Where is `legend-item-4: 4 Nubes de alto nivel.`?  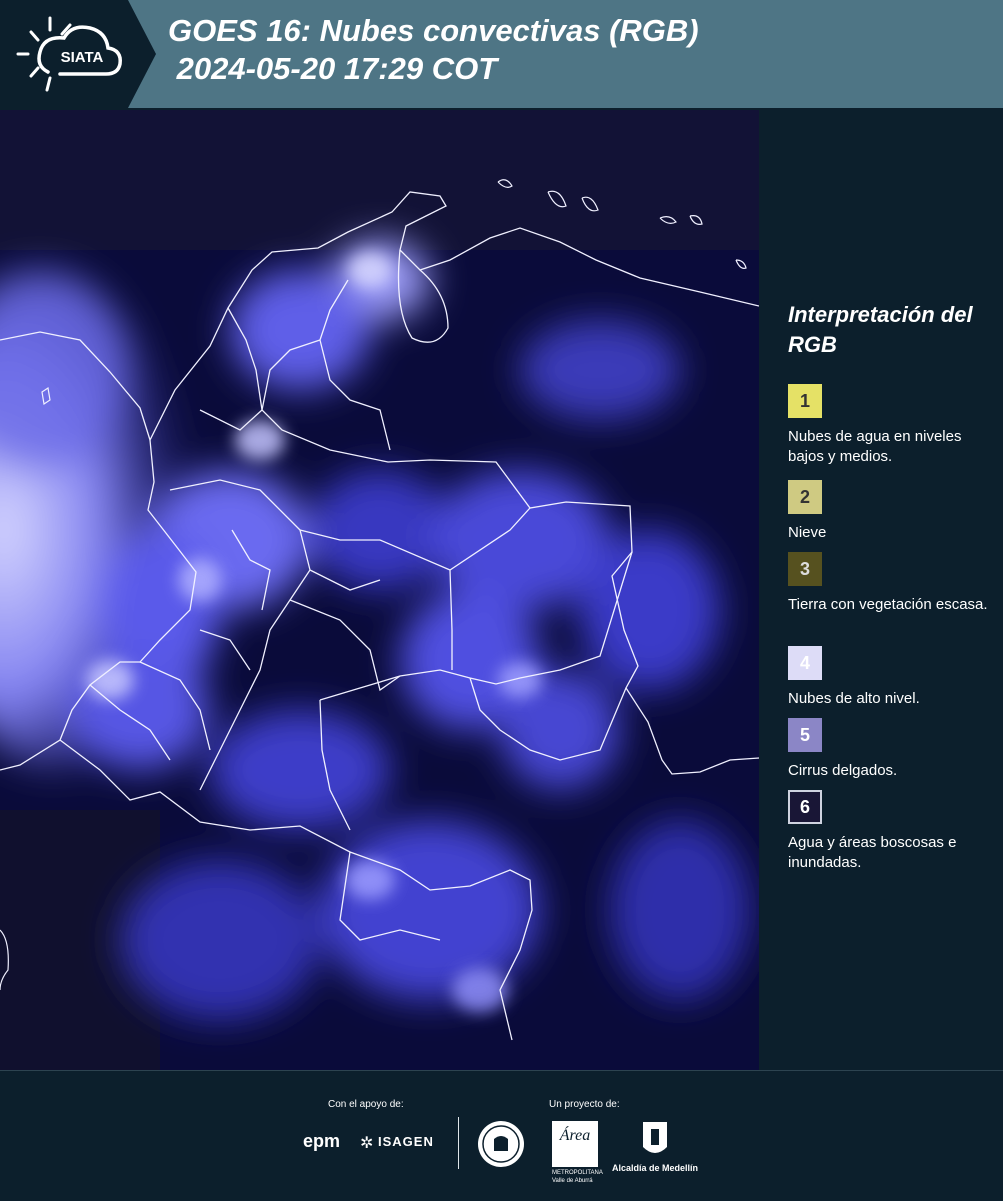
legend-item-4: 4 Nubes de alto nivel. is located at coordinates (893, 677).